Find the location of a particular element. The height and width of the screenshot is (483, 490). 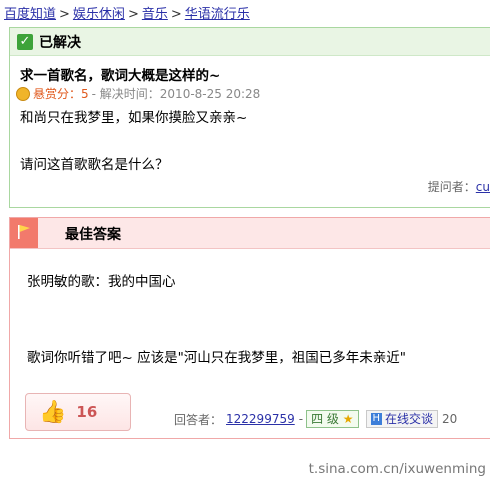

star-icon: ★ is located at coordinates (348, 419).